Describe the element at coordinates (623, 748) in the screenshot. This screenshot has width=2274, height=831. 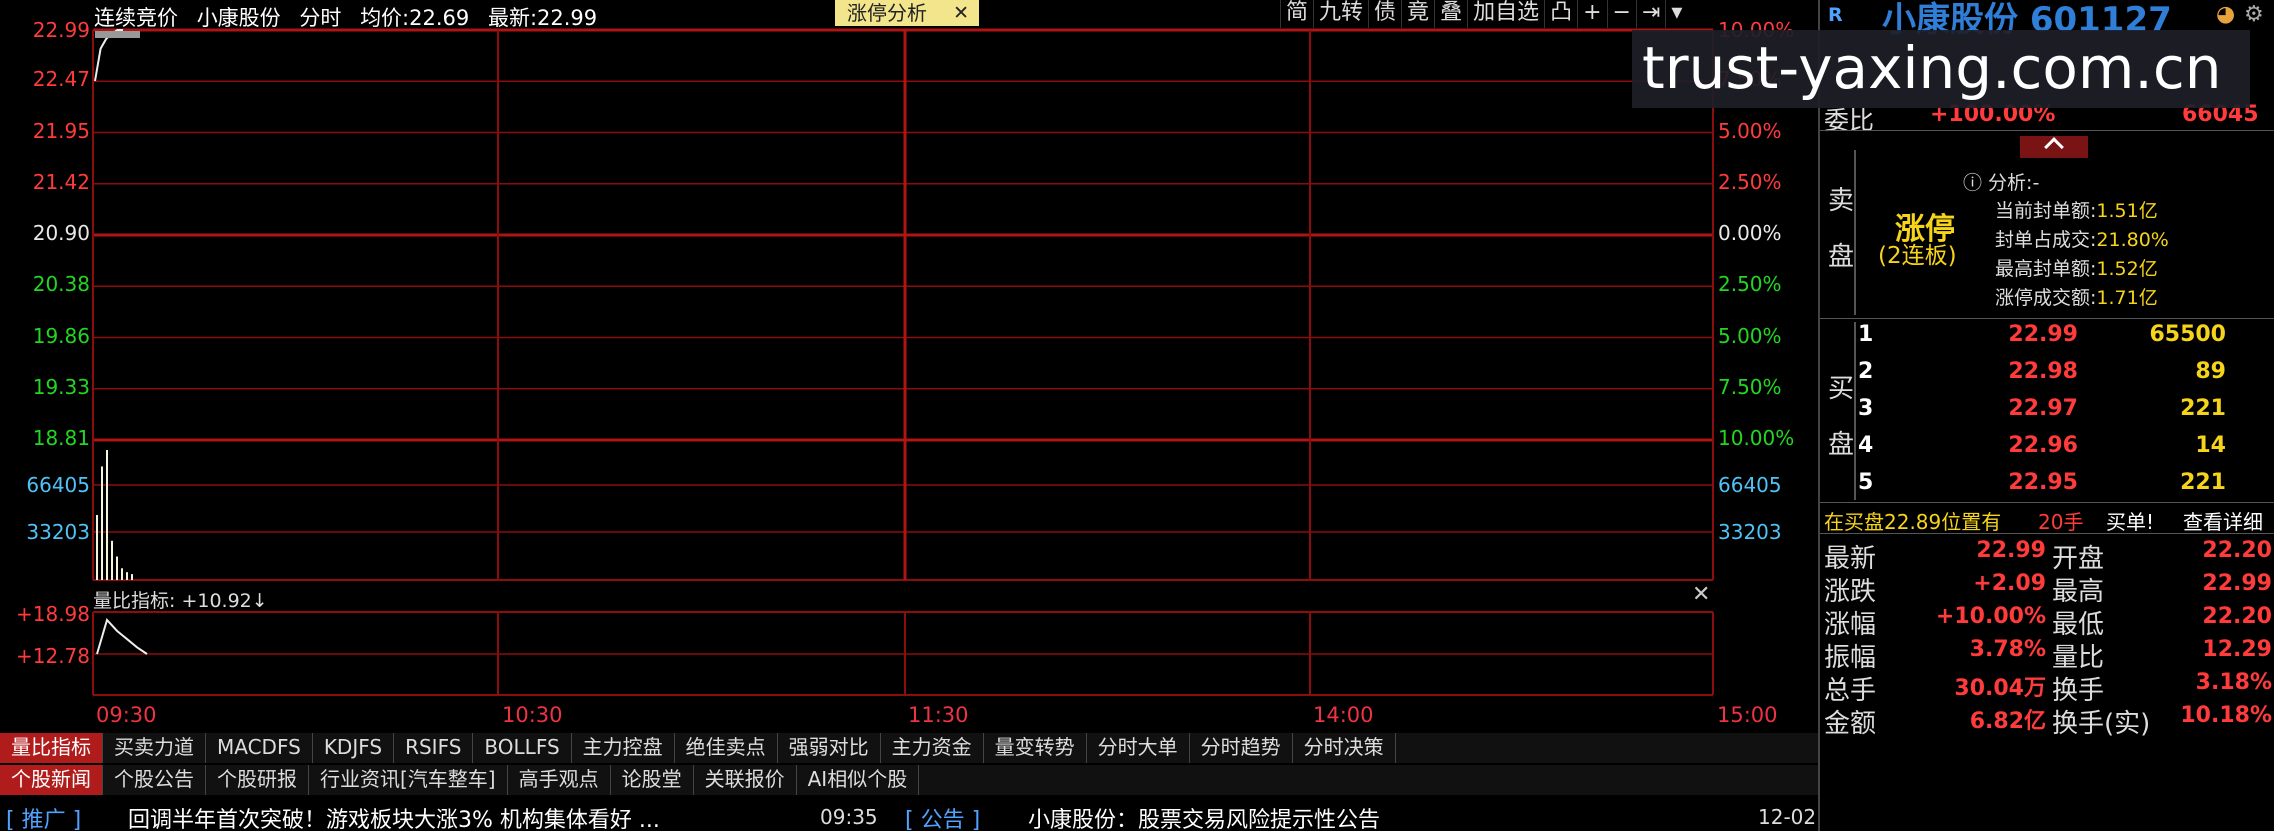
I see `indicator-tab-6: 主力控盘` at that location.